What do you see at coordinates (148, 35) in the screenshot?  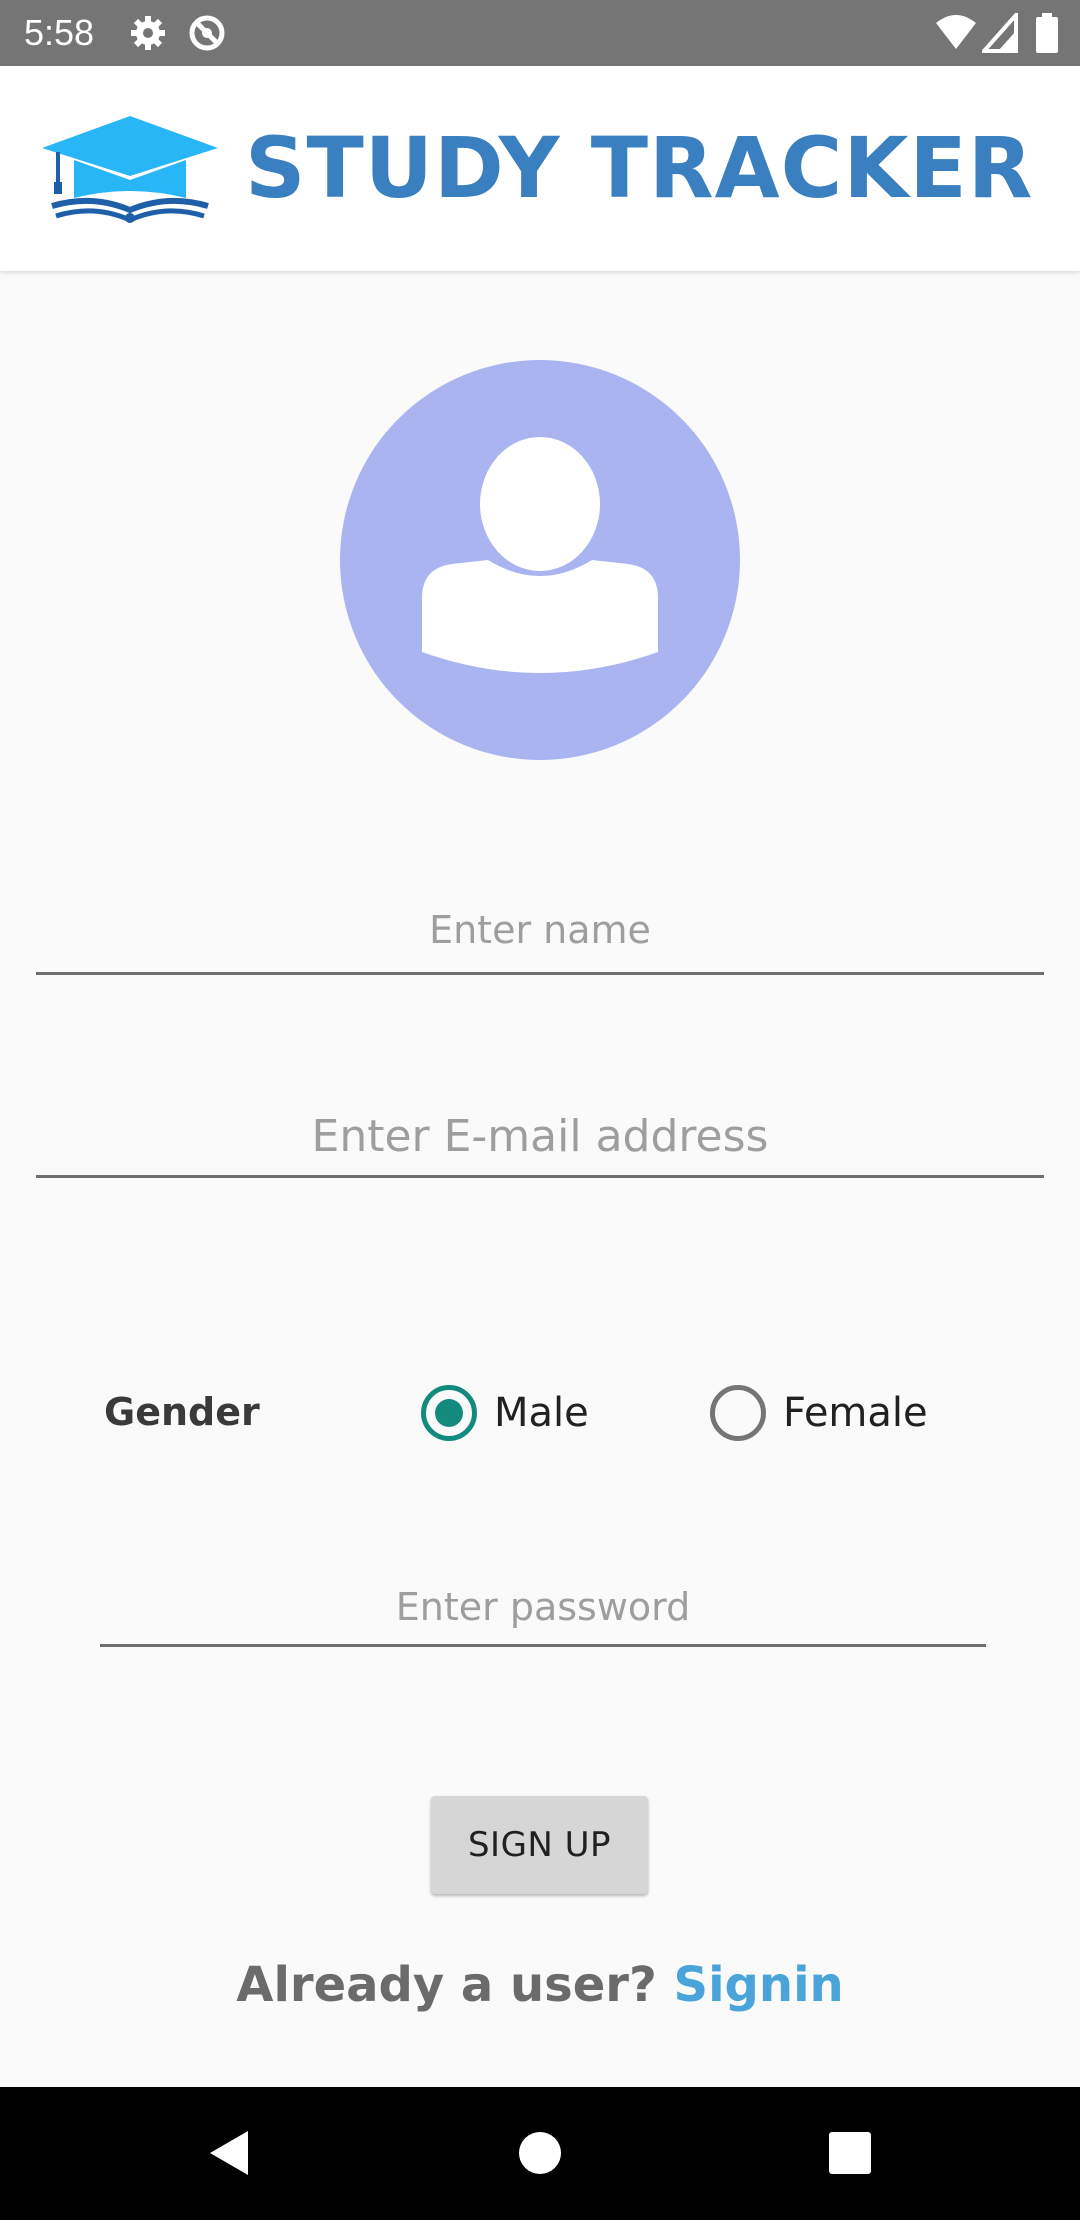 I see `settings-icon` at bounding box center [148, 35].